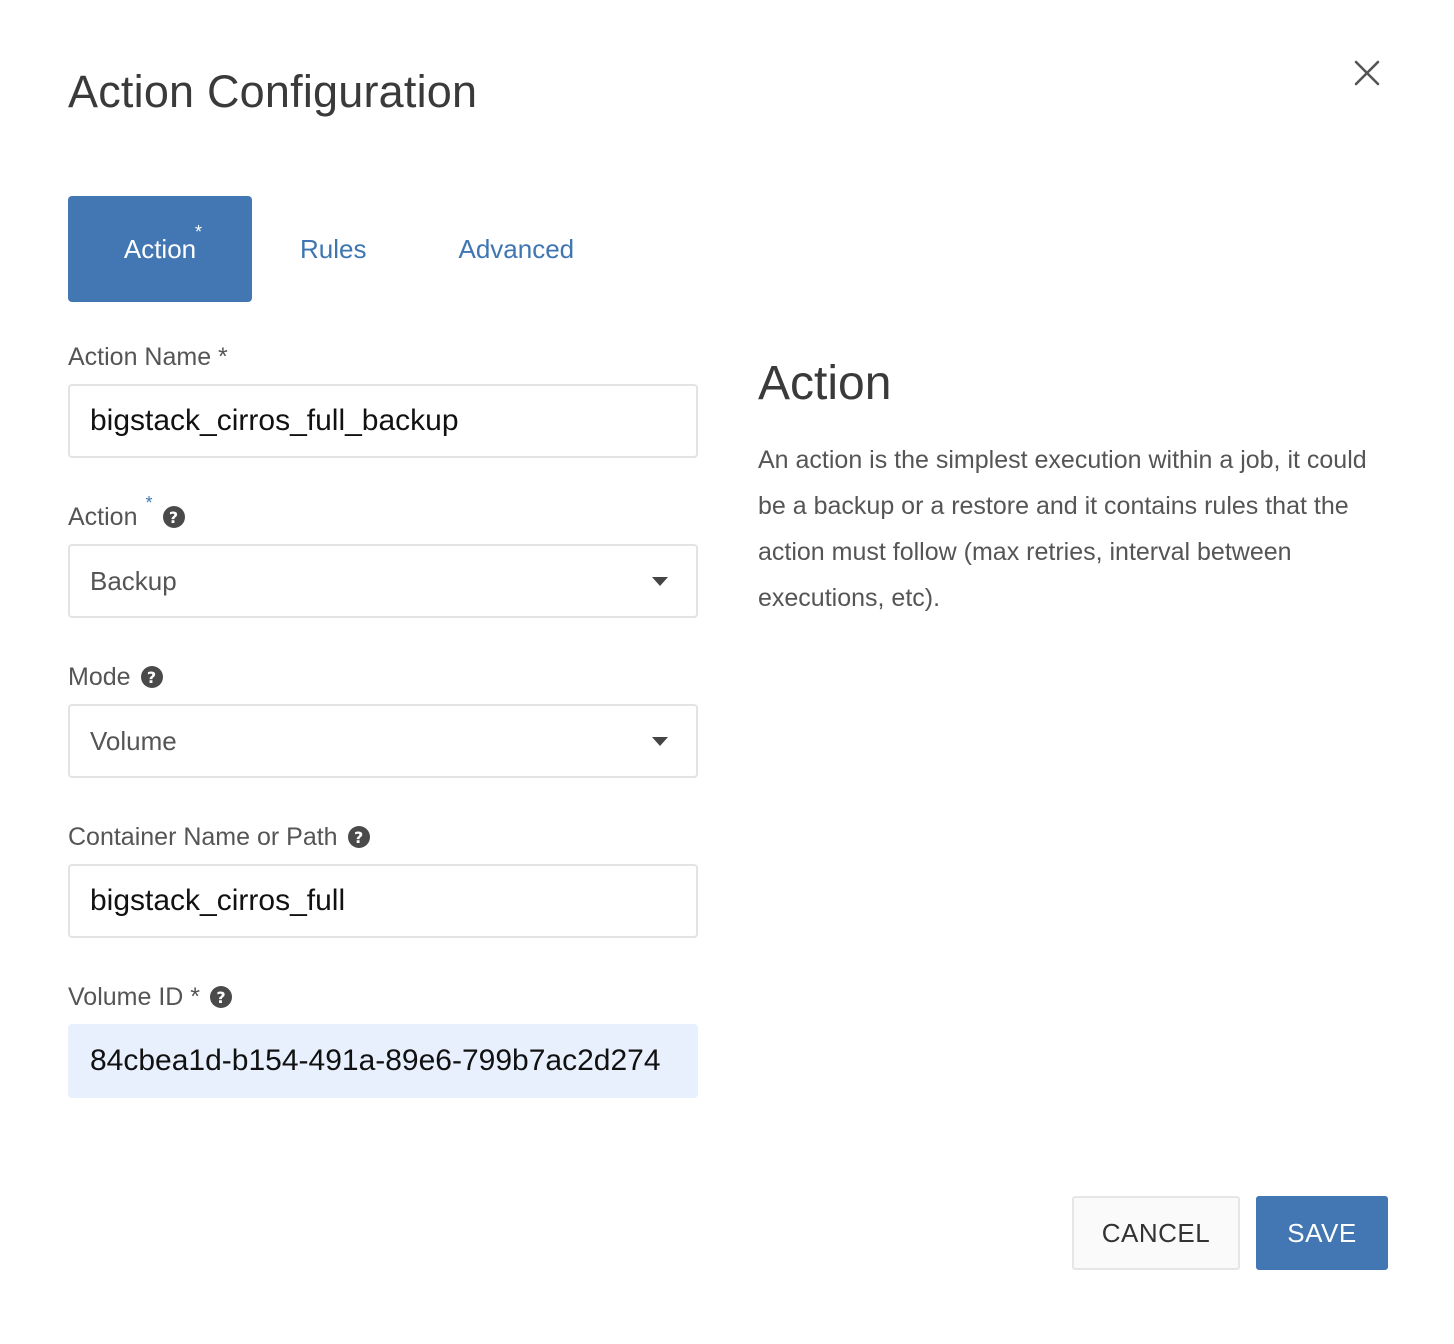  What do you see at coordinates (383, 357) in the screenshot?
I see `action-name-label: Action Name *` at bounding box center [383, 357].